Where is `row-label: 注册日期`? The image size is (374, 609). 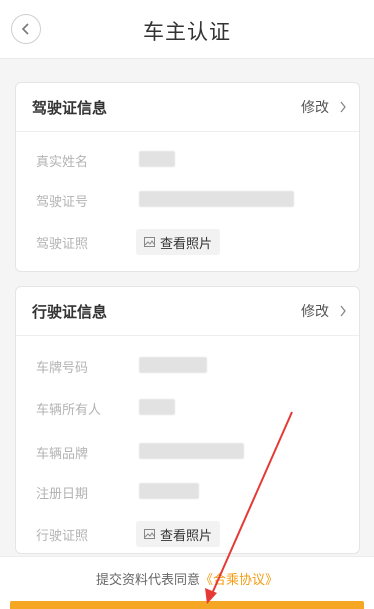
row-label: 注册日期 is located at coordinates (62, 494).